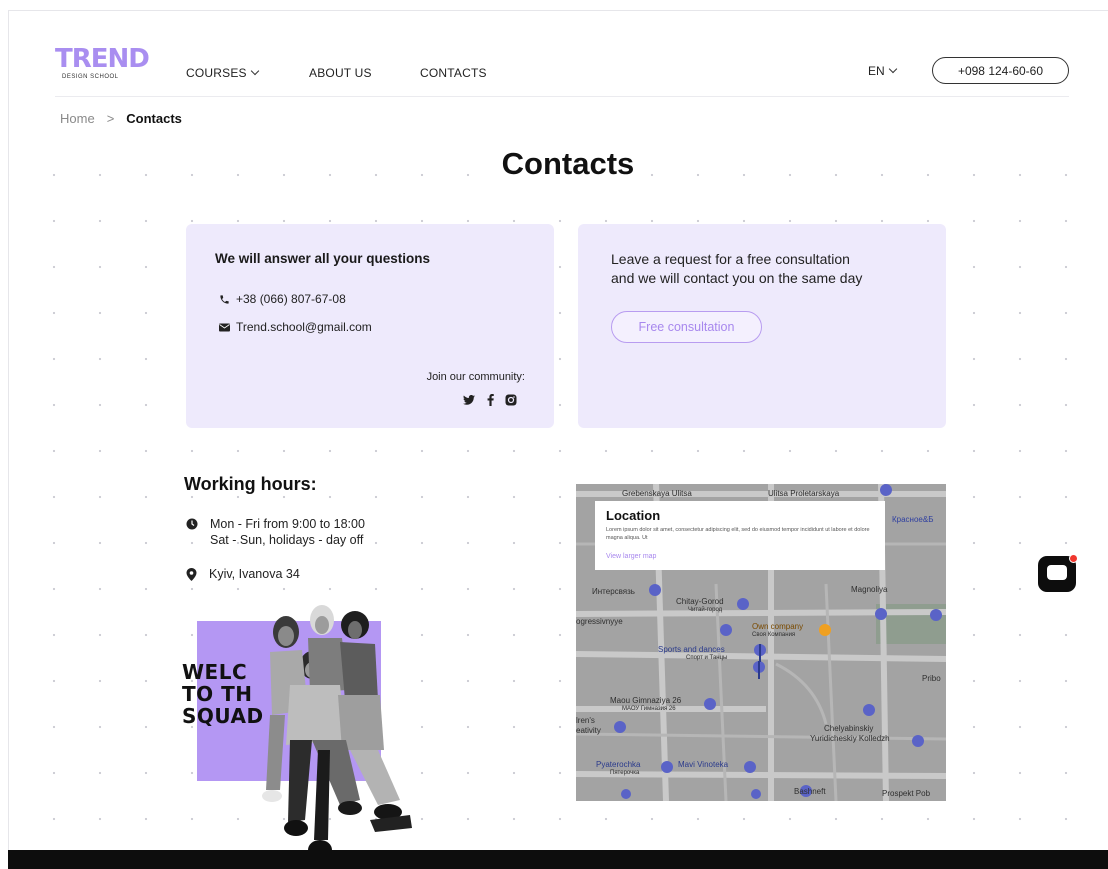 The image size is (1108, 869). Describe the element at coordinates (804, 493) in the screenshot. I see `map-label: Ulitsa Proletarskaya` at that location.